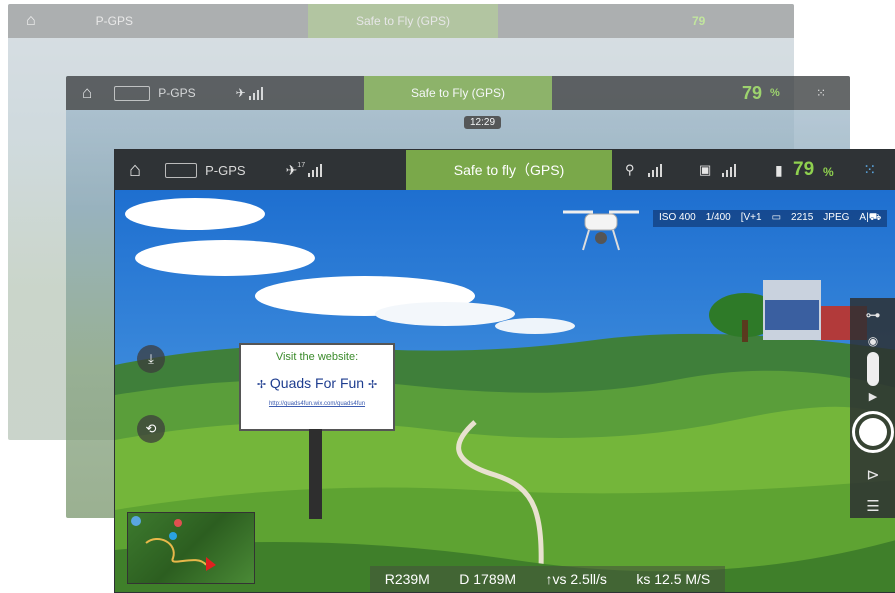  Describe the element at coordinates (873, 432) in the screenshot. I see `shutter-button-icon` at that location.